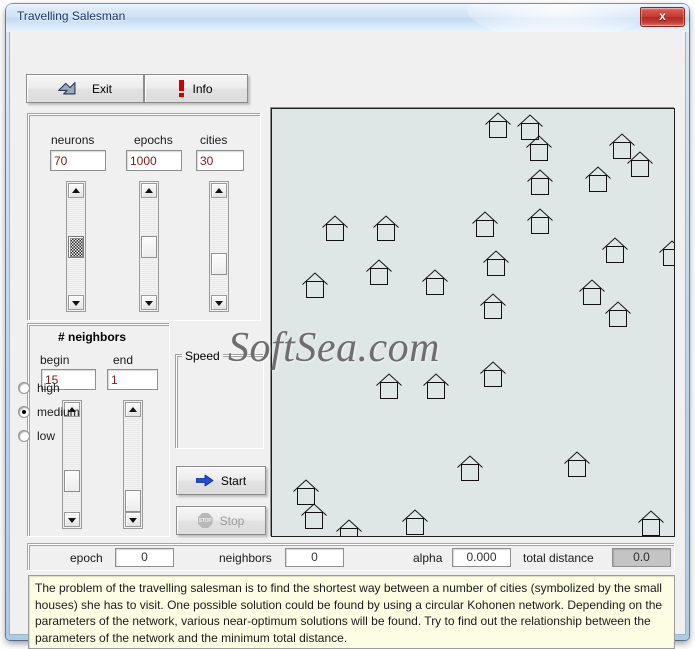 The height and width of the screenshot is (649, 695). I want to click on epochs-scroll-up-button, so click(149, 190).